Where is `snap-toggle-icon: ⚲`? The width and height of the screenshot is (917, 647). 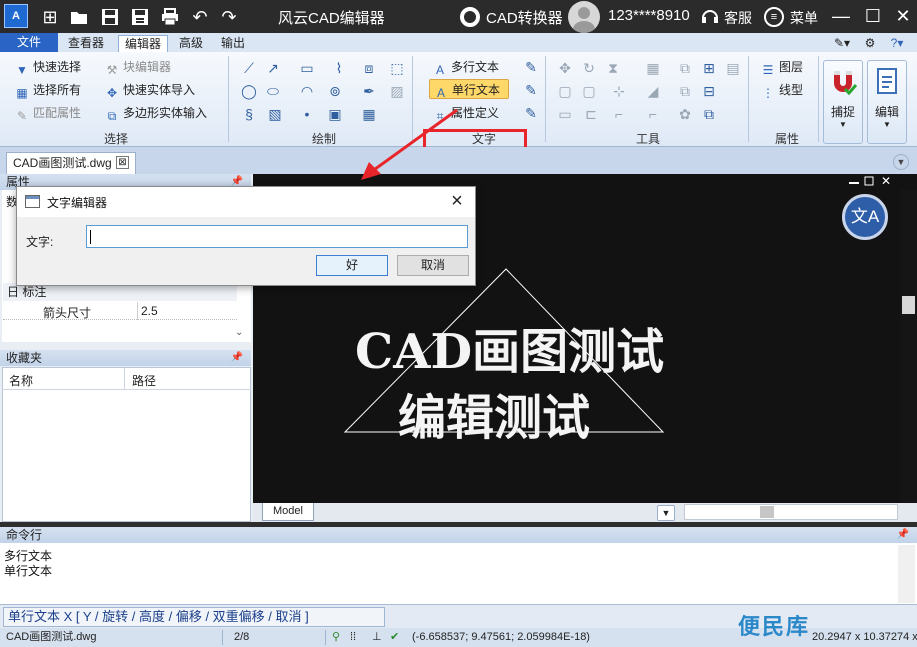
snap-toggle-icon: ⚲ is located at coordinates (336, 637).